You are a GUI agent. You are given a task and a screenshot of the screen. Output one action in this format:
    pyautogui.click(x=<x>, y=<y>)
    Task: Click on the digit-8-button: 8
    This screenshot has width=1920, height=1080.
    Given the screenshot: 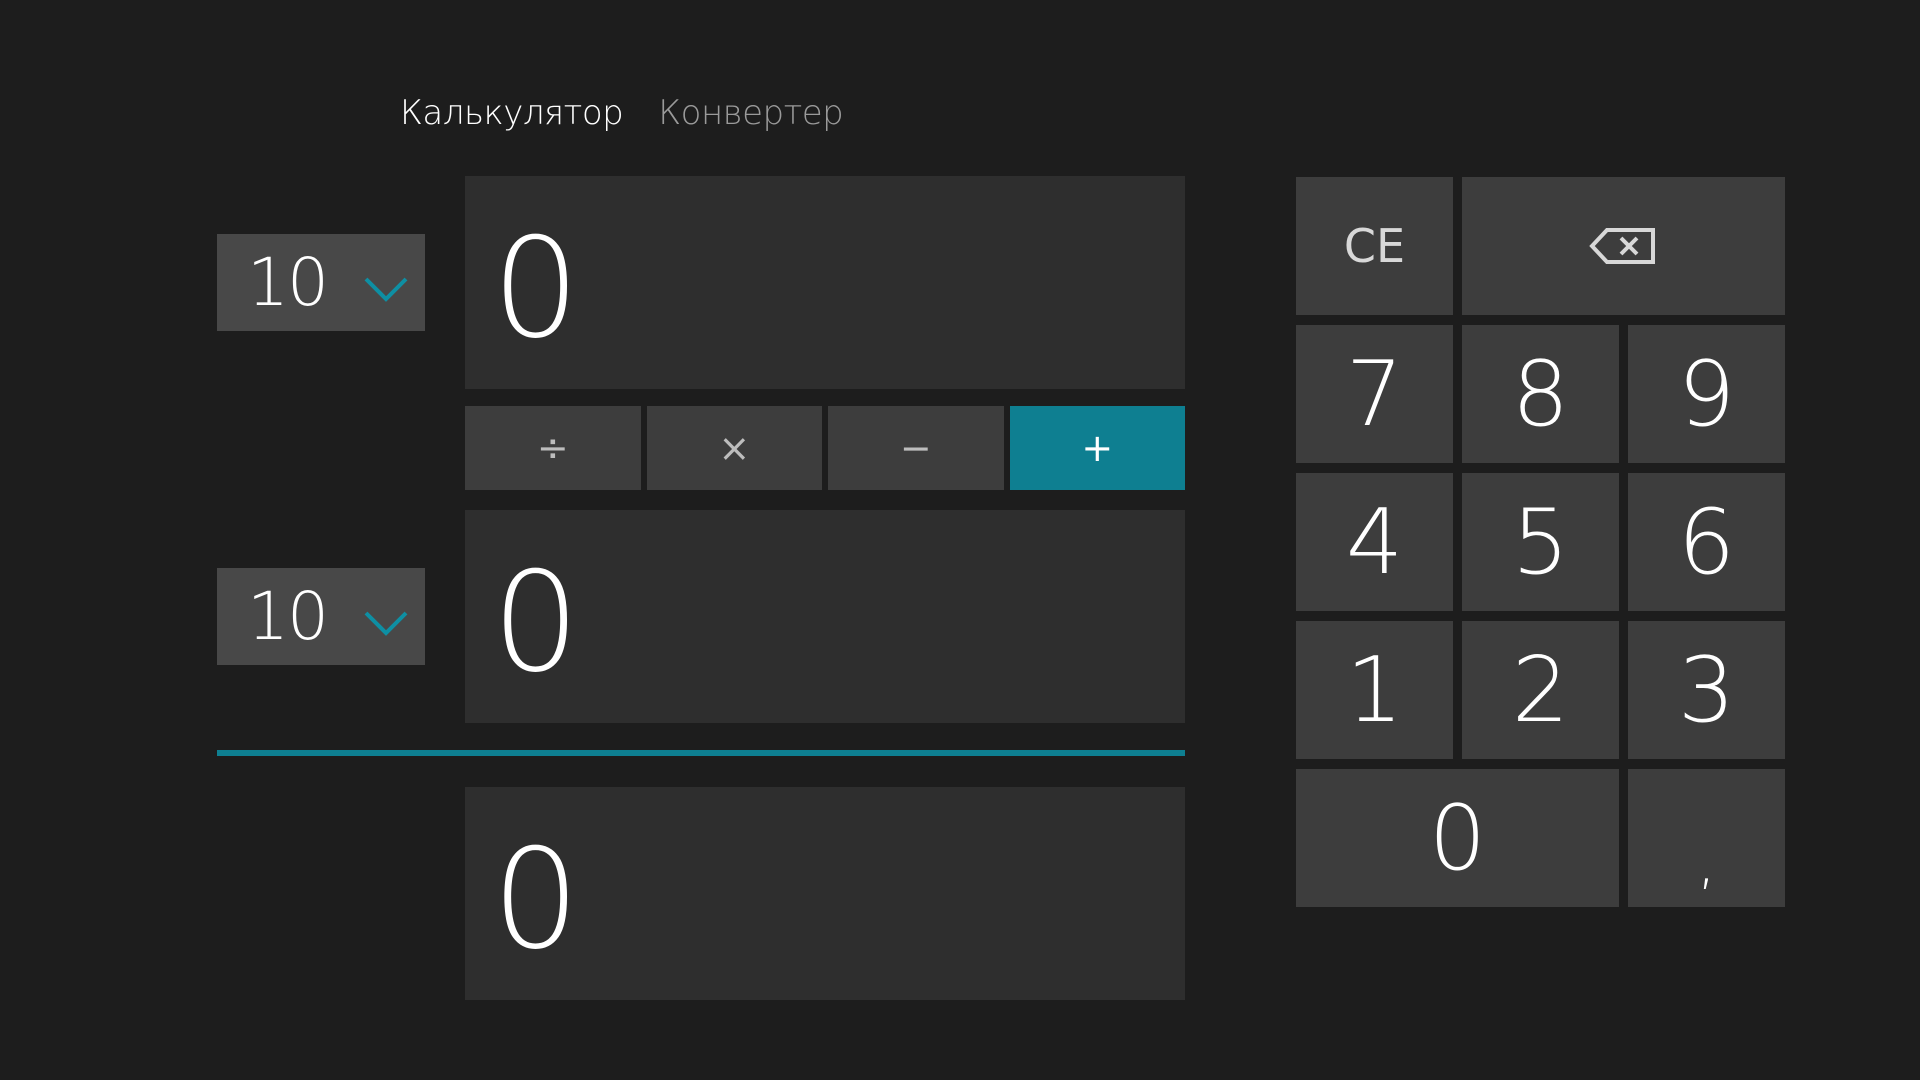 What is the action you would take?
    pyautogui.click(x=1540, y=394)
    